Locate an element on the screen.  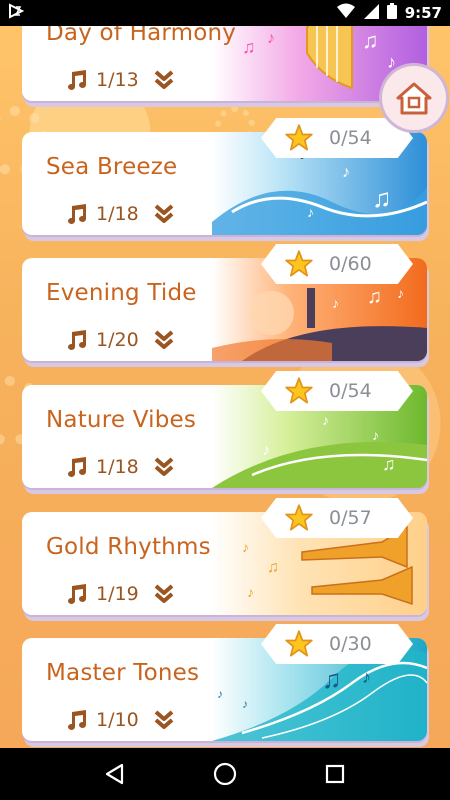
songs-unlocked-count: 1/13 is located at coordinates (117, 80).